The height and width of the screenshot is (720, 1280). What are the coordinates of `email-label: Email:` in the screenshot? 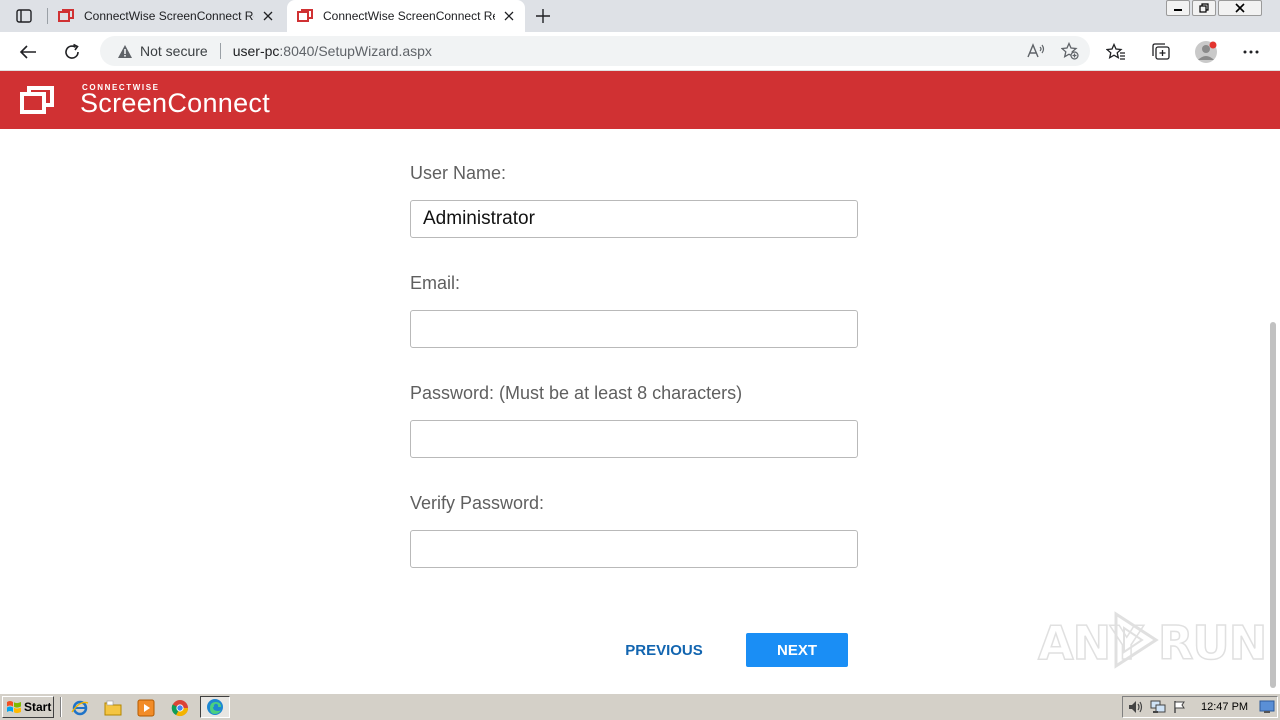 It's located at (435, 283).